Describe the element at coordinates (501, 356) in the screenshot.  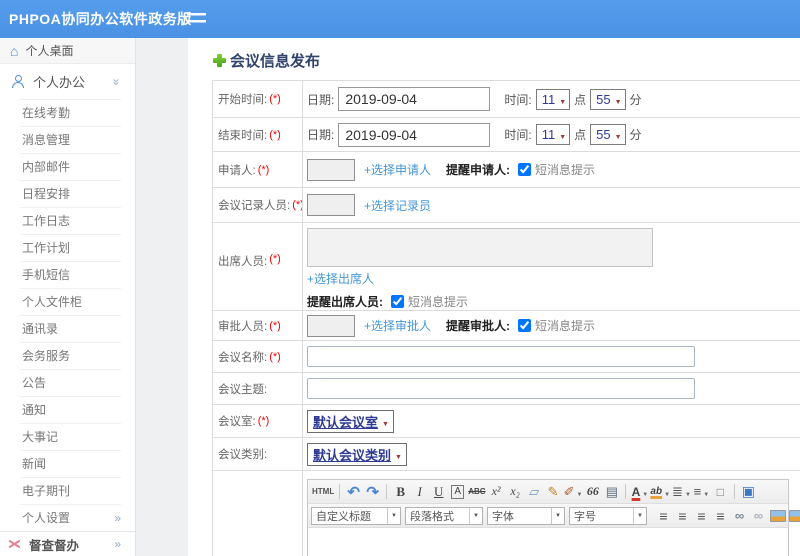
I see `meeting-name-input` at that location.